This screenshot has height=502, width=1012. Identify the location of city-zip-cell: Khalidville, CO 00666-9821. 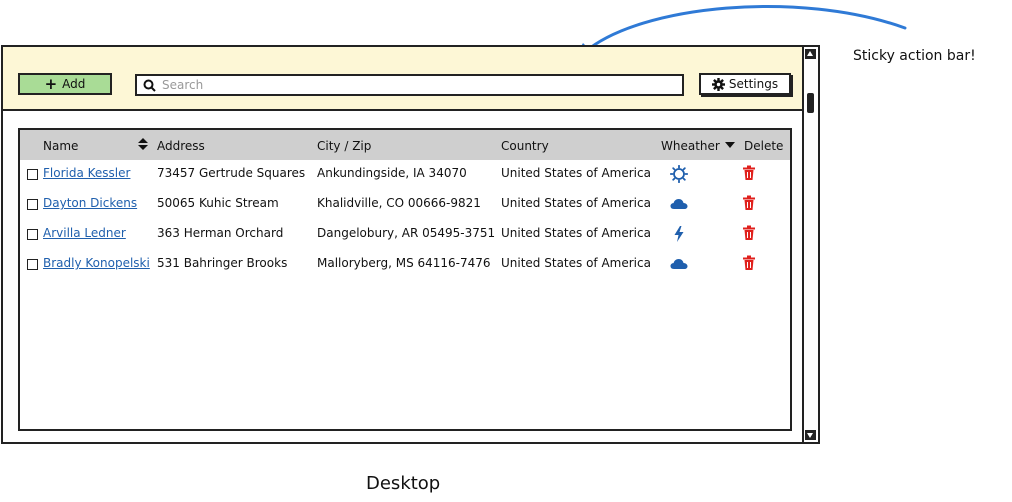
(399, 203).